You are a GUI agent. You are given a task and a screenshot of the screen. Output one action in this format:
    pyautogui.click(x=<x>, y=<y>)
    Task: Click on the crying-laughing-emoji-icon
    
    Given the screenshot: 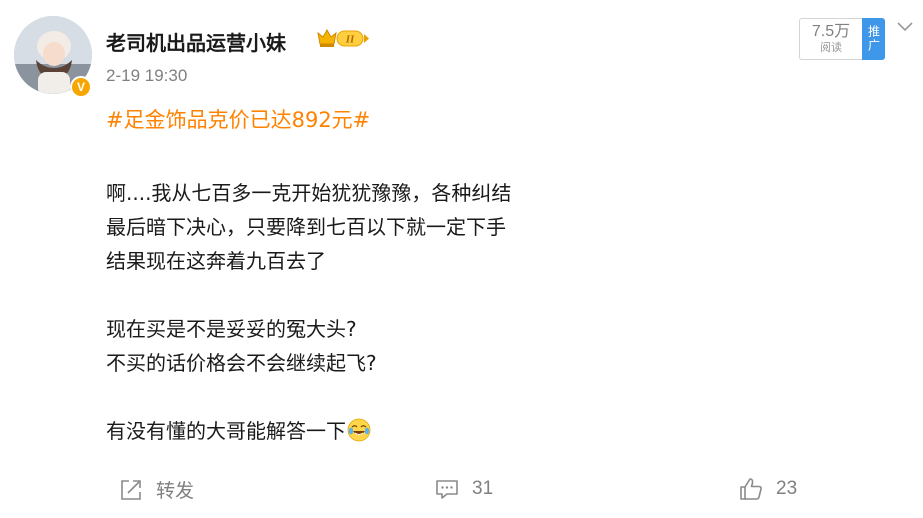 What is the action you would take?
    pyautogui.click(x=359, y=430)
    